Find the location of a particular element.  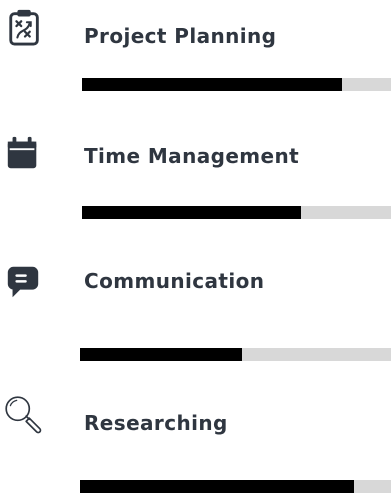

calendar-icon is located at coordinates (22, 152).